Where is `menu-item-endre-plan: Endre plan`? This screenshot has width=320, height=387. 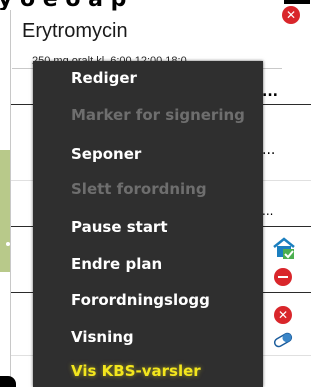
menu-item-endre-plan: Endre plan is located at coordinates (116, 264).